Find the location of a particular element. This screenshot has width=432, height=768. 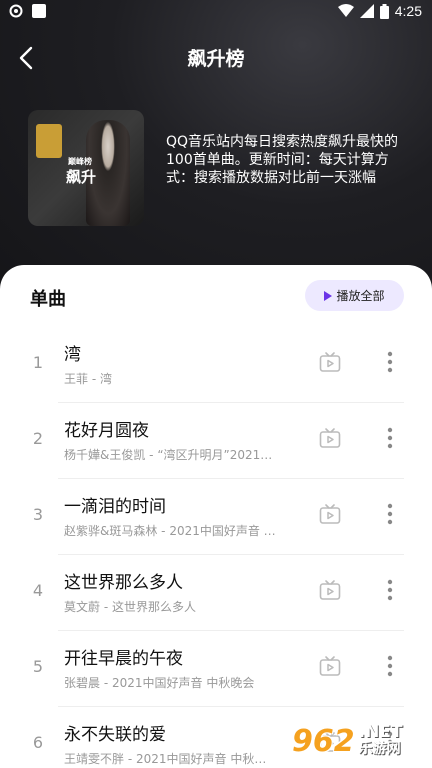

song-title: 开往早晨的午夜 is located at coordinates (123, 659).